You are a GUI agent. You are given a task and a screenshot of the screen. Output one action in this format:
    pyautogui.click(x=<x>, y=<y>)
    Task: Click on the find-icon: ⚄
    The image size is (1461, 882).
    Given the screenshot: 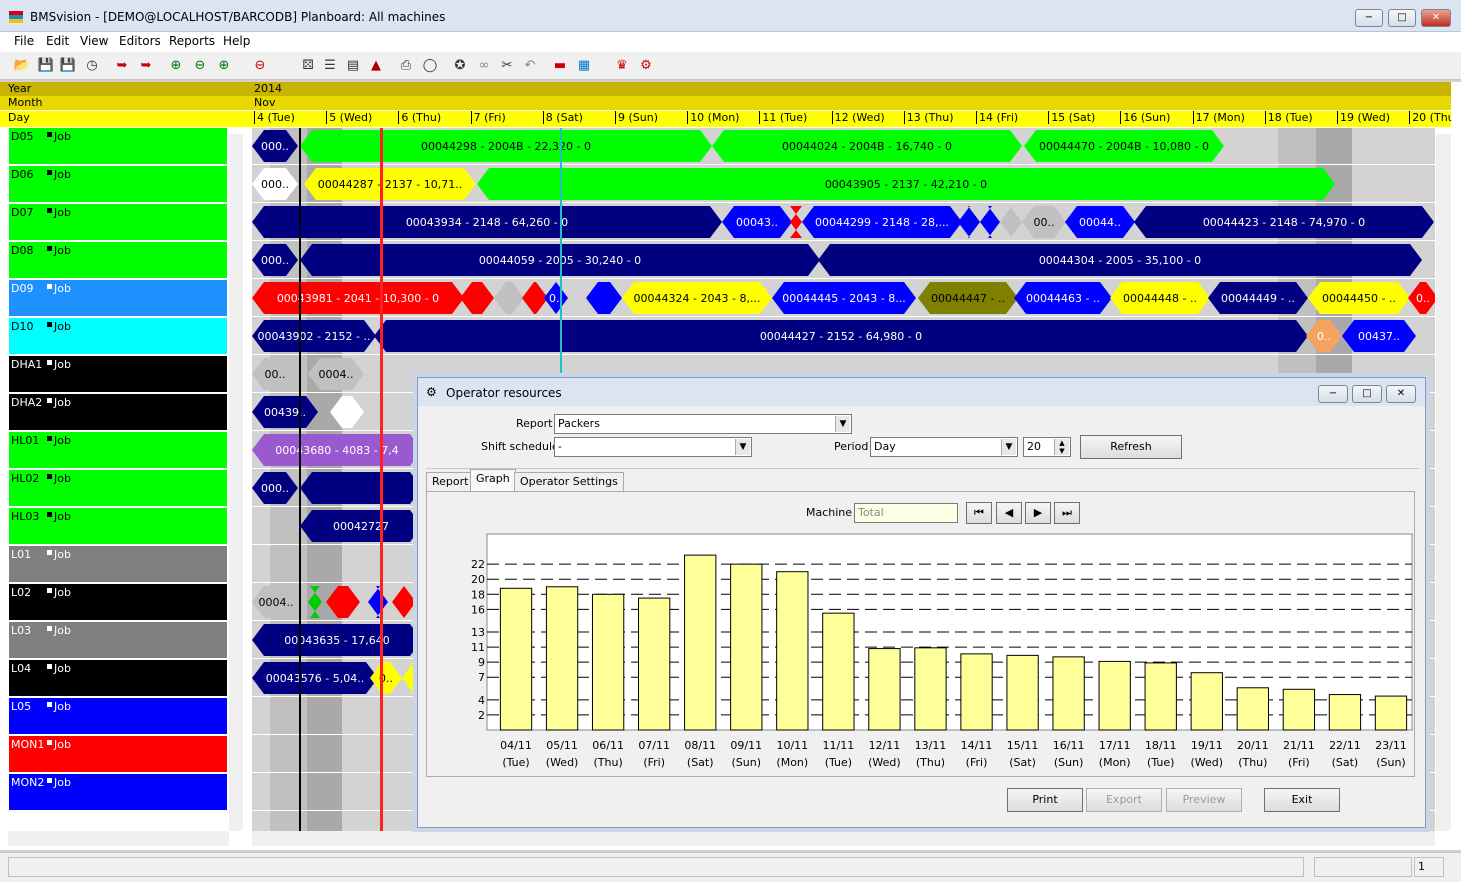 What is the action you would take?
    pyautogui.click(x=308, y=66)
    